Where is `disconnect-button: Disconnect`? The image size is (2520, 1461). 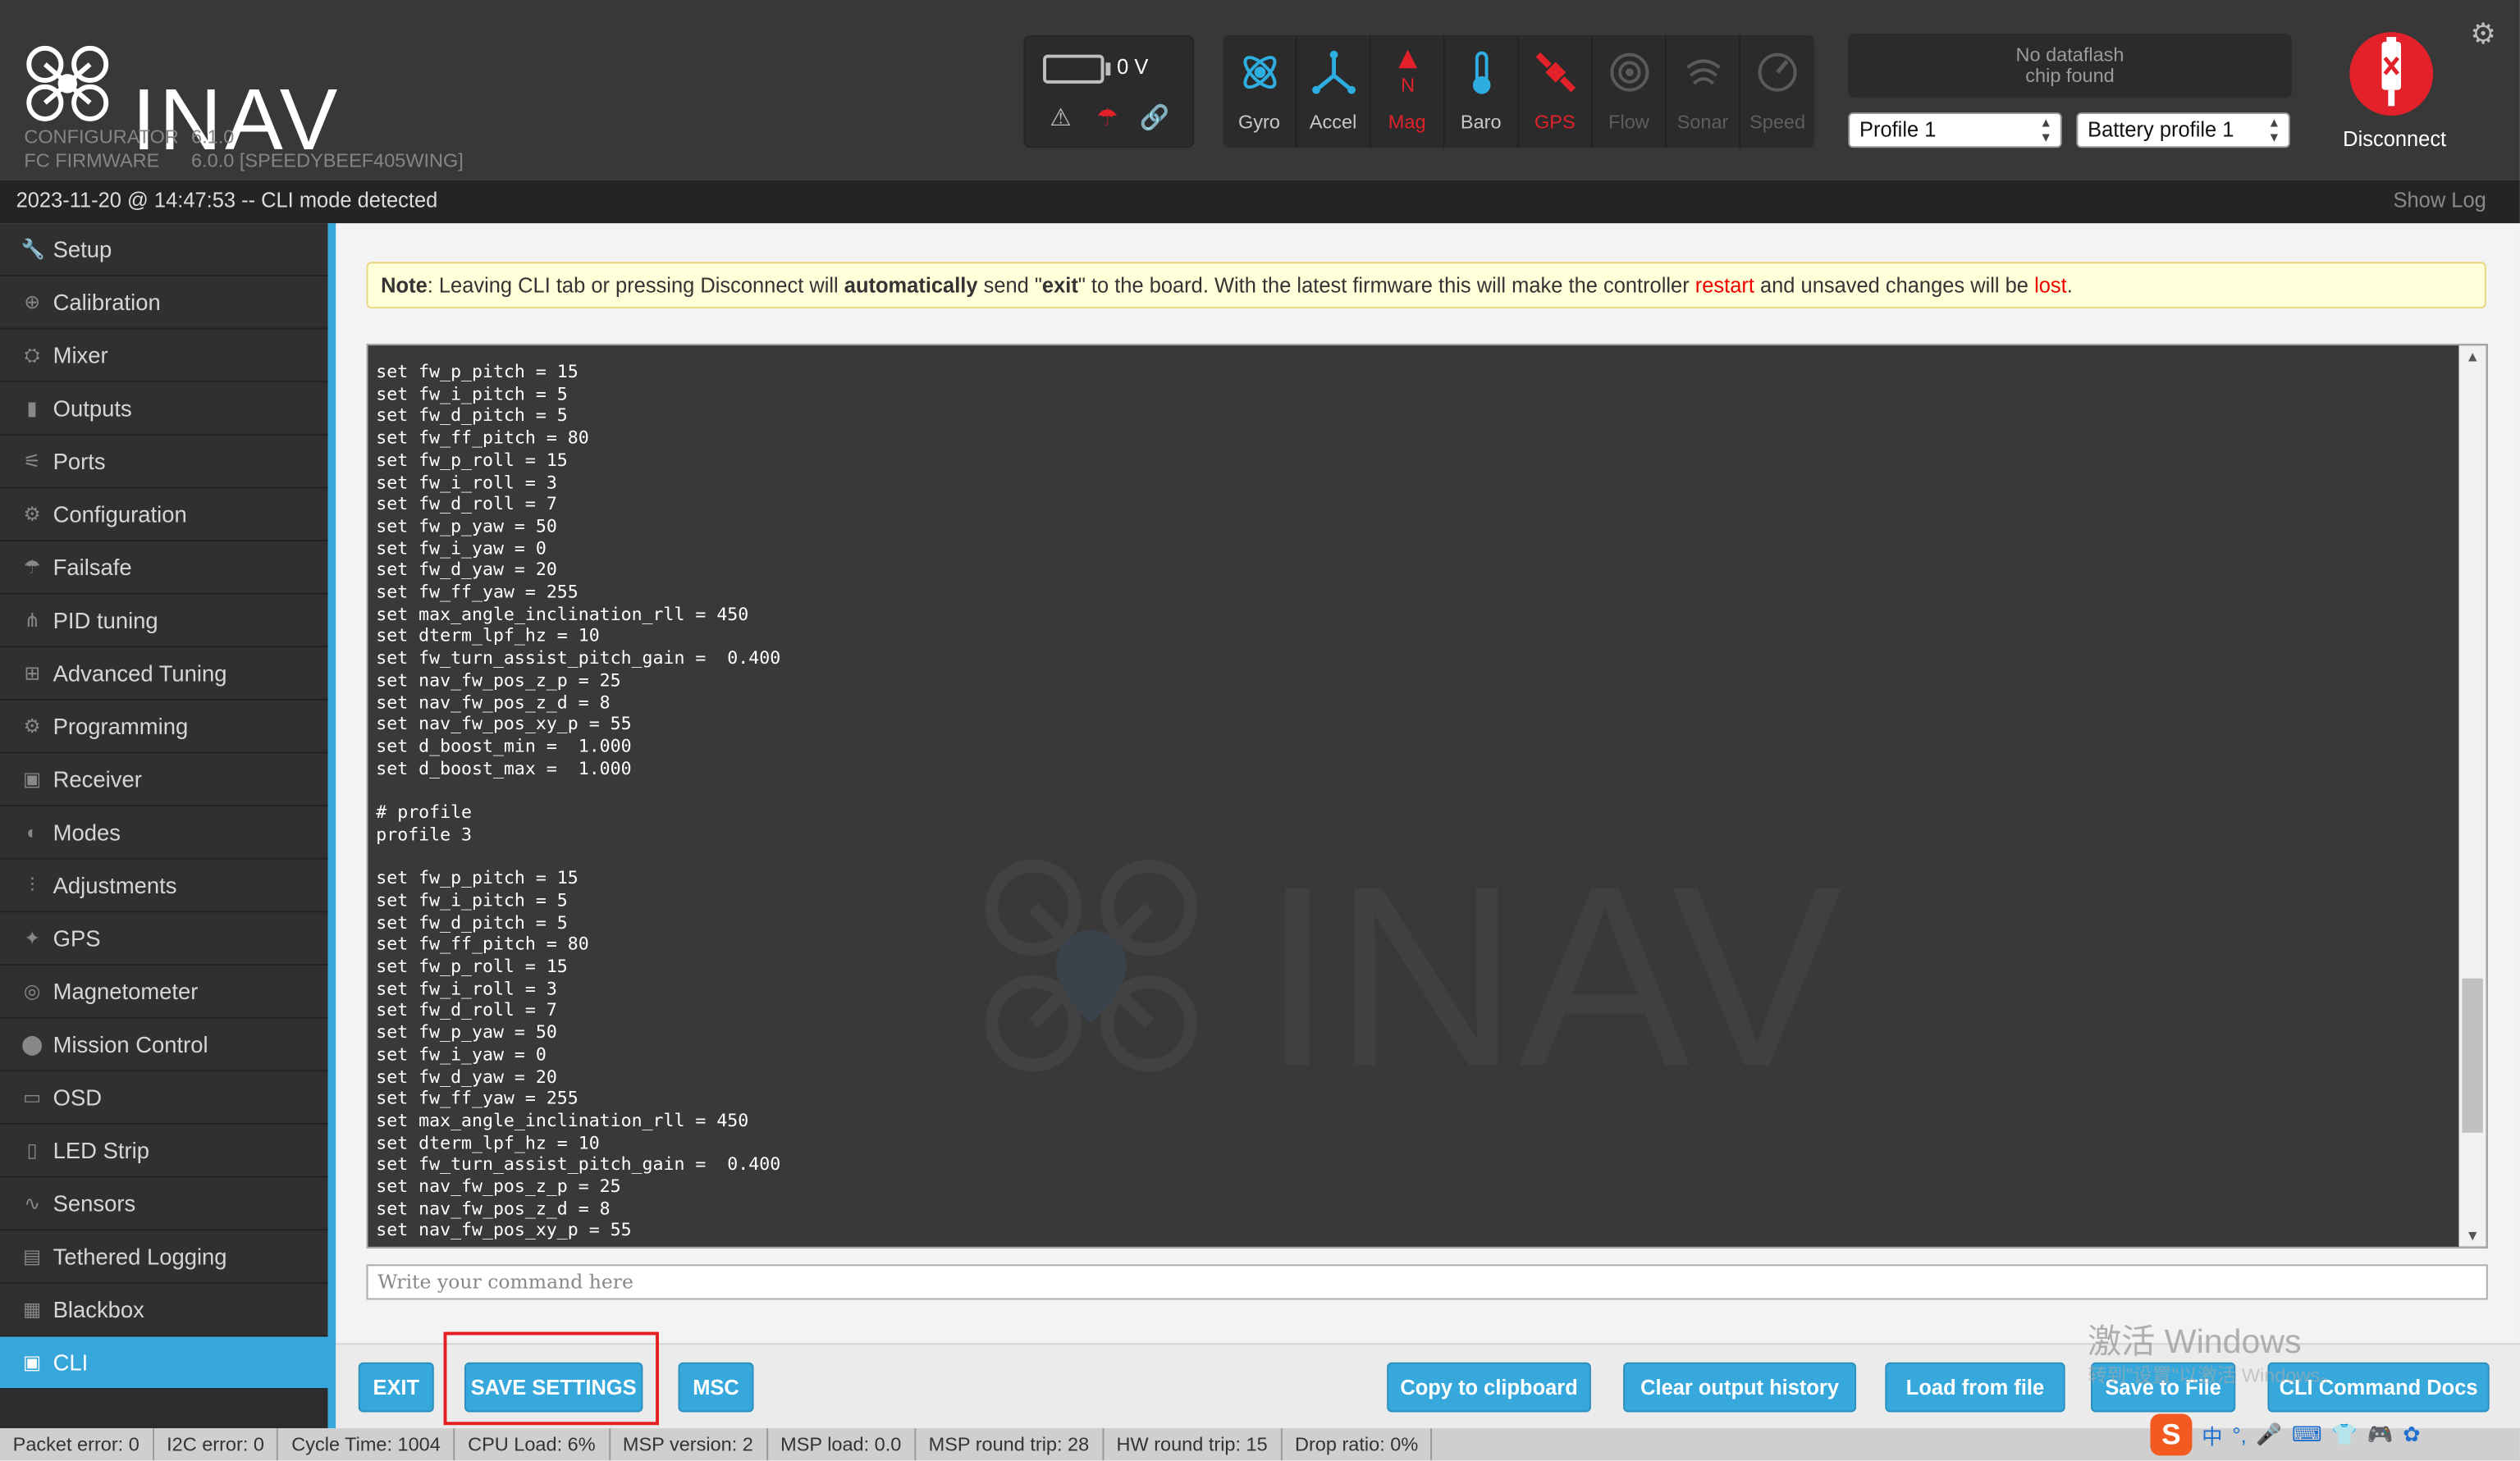 disconnect-button: Disconnect is located at coordinates (2394, 93).